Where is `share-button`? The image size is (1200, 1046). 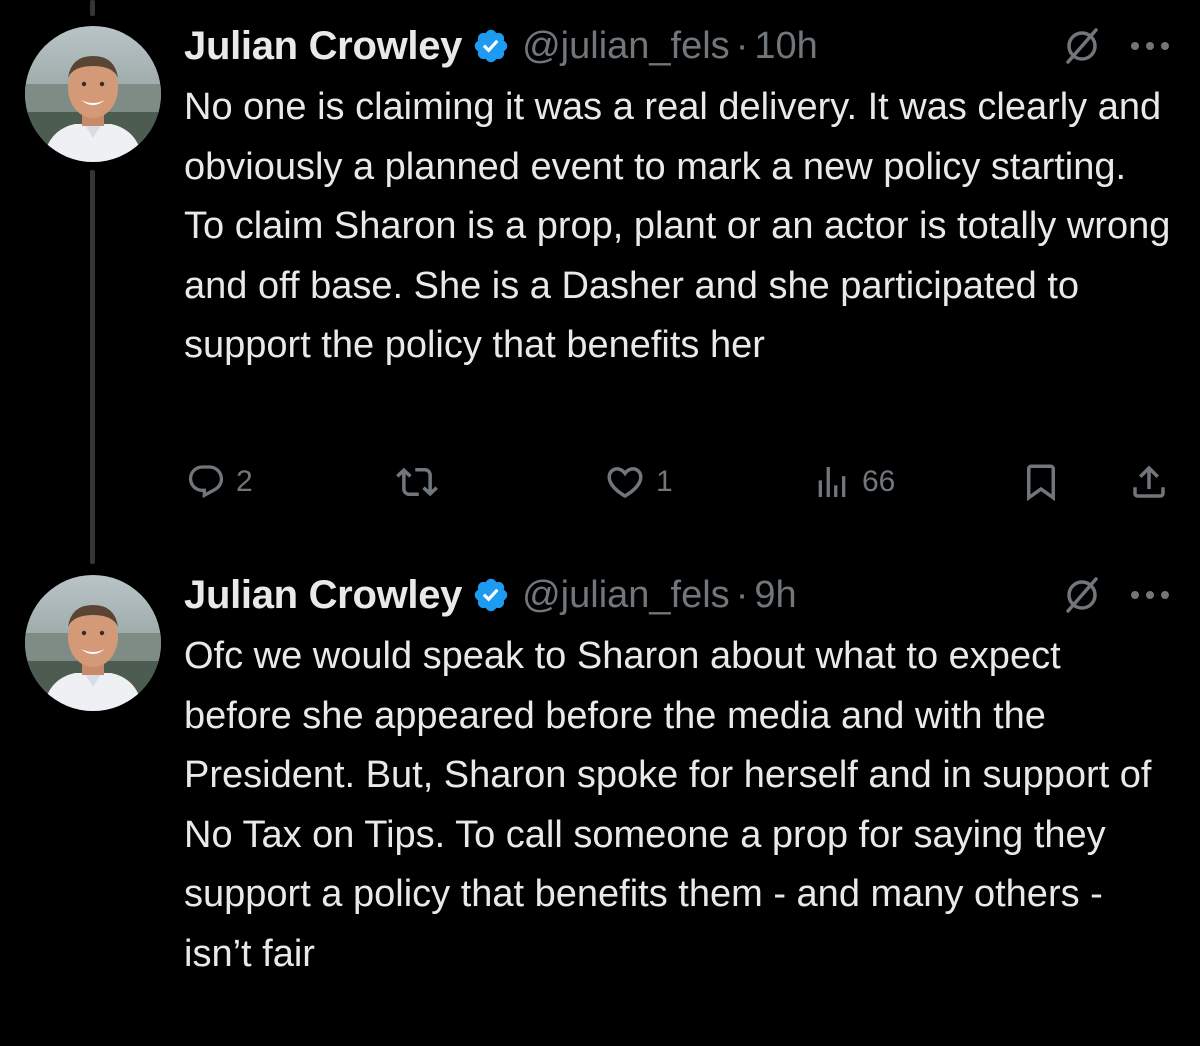 share-button is located at coordinates (1149, 482).